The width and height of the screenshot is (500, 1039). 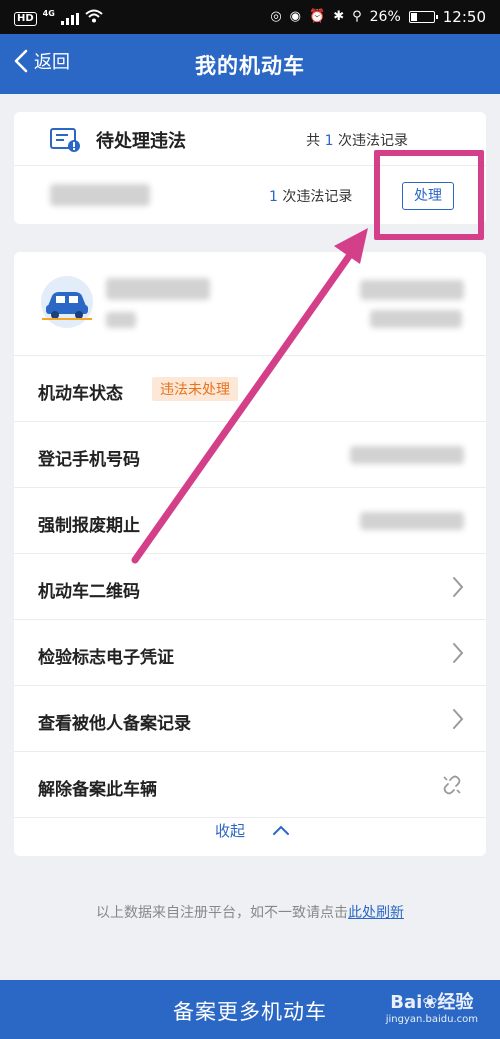 What do you see at coordinates (423, 17) in the screenshot?
I see `battery-icon` at bounding box center [423, 17].